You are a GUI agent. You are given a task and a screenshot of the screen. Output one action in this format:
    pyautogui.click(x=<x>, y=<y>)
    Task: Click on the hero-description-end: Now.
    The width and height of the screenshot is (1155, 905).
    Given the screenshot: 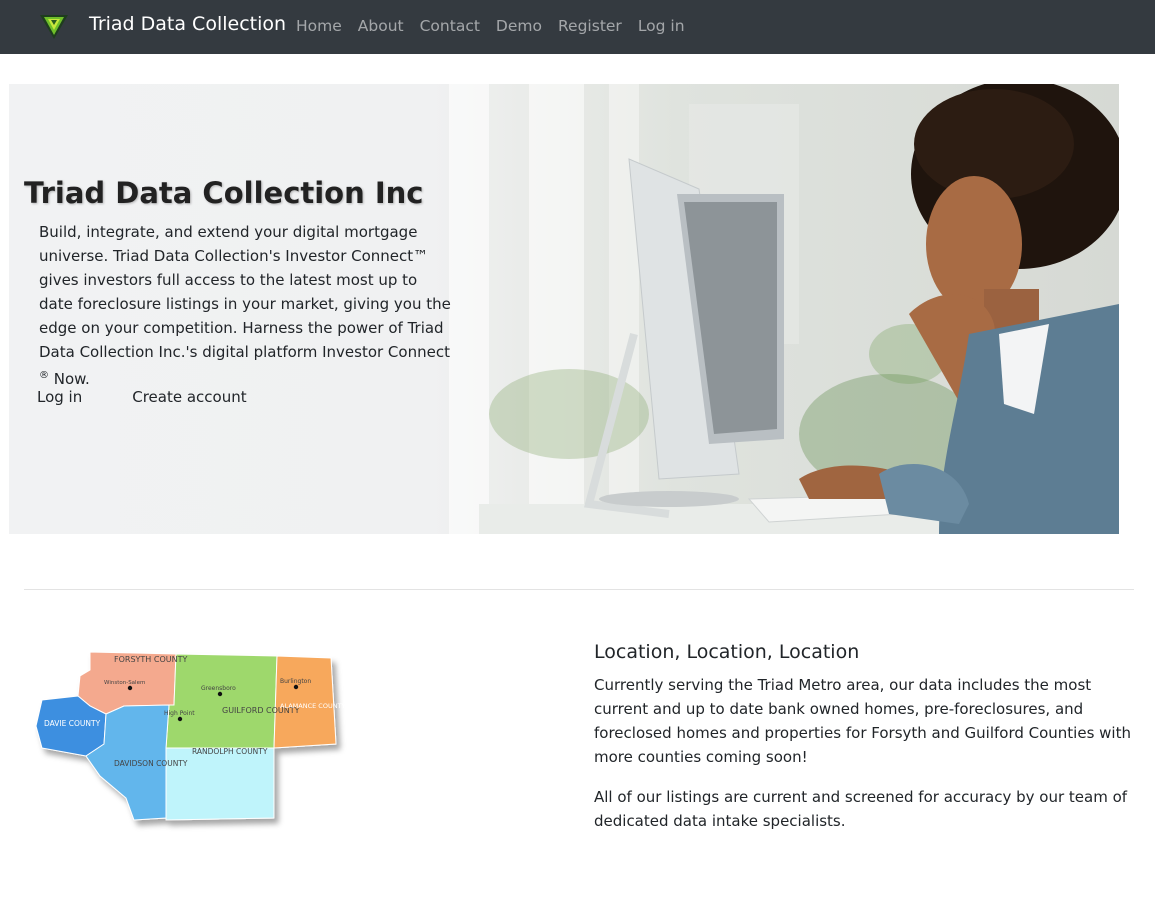 What is the action you would take?
    pyautogui.click(x=69, y=379)
    